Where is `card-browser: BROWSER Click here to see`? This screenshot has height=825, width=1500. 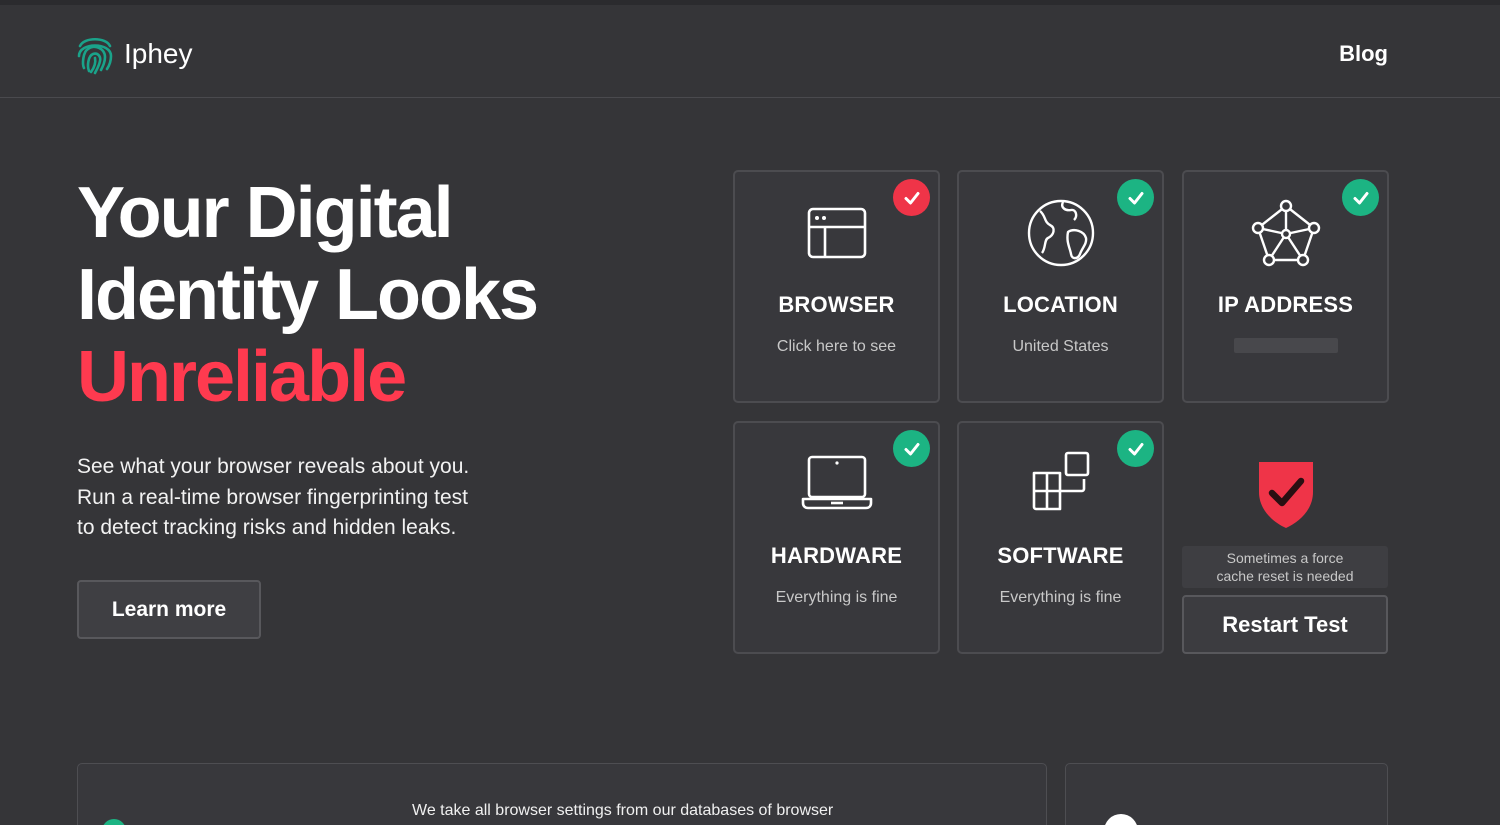
card-browser: BROWSER Click here to see is located at coordinates (836, 286).